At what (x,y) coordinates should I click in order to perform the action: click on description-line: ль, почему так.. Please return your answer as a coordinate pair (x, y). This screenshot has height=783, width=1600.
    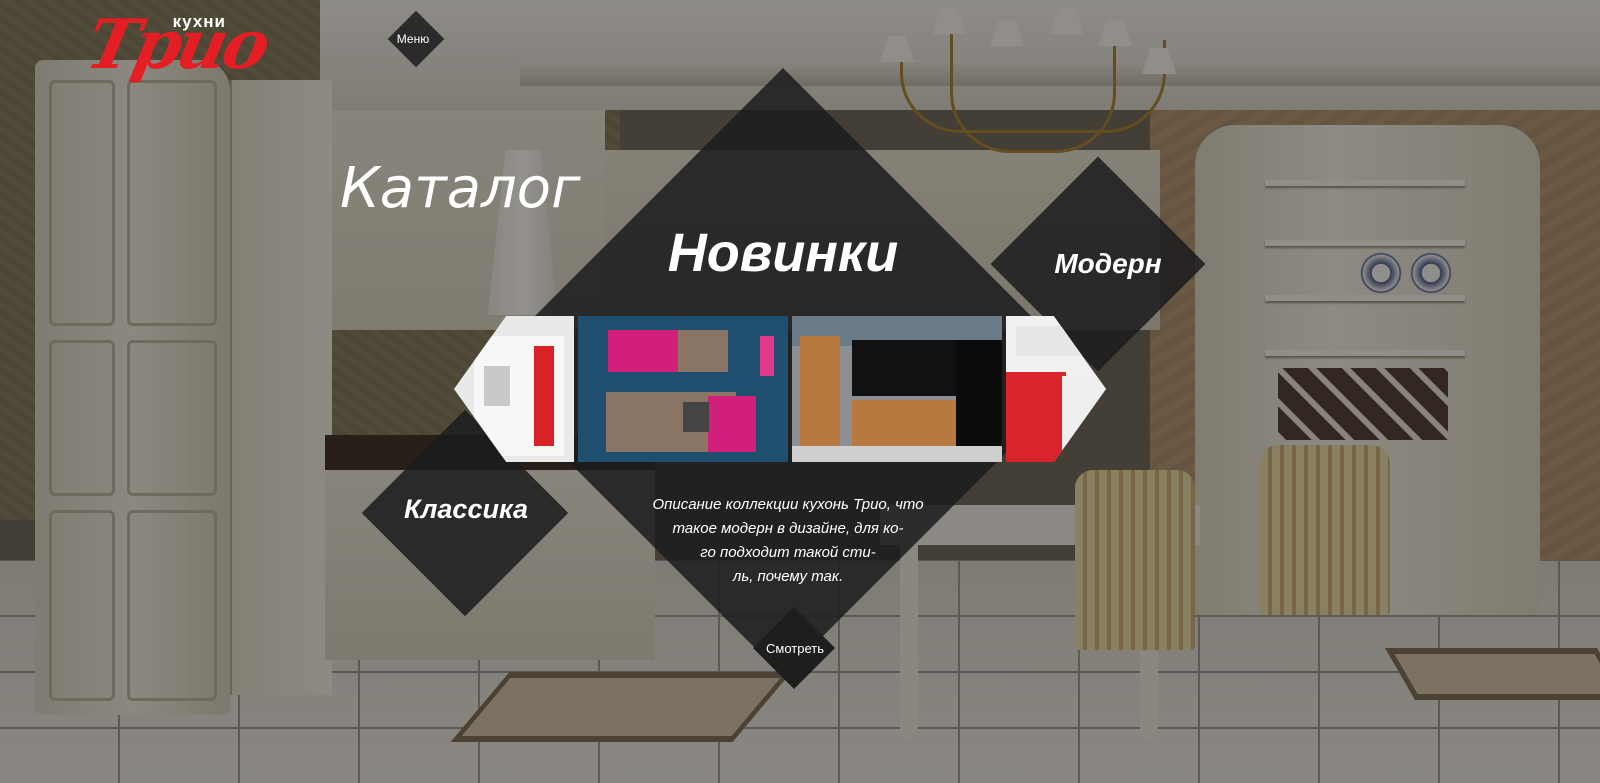
    Looking at the image, I should click on (788, 576).